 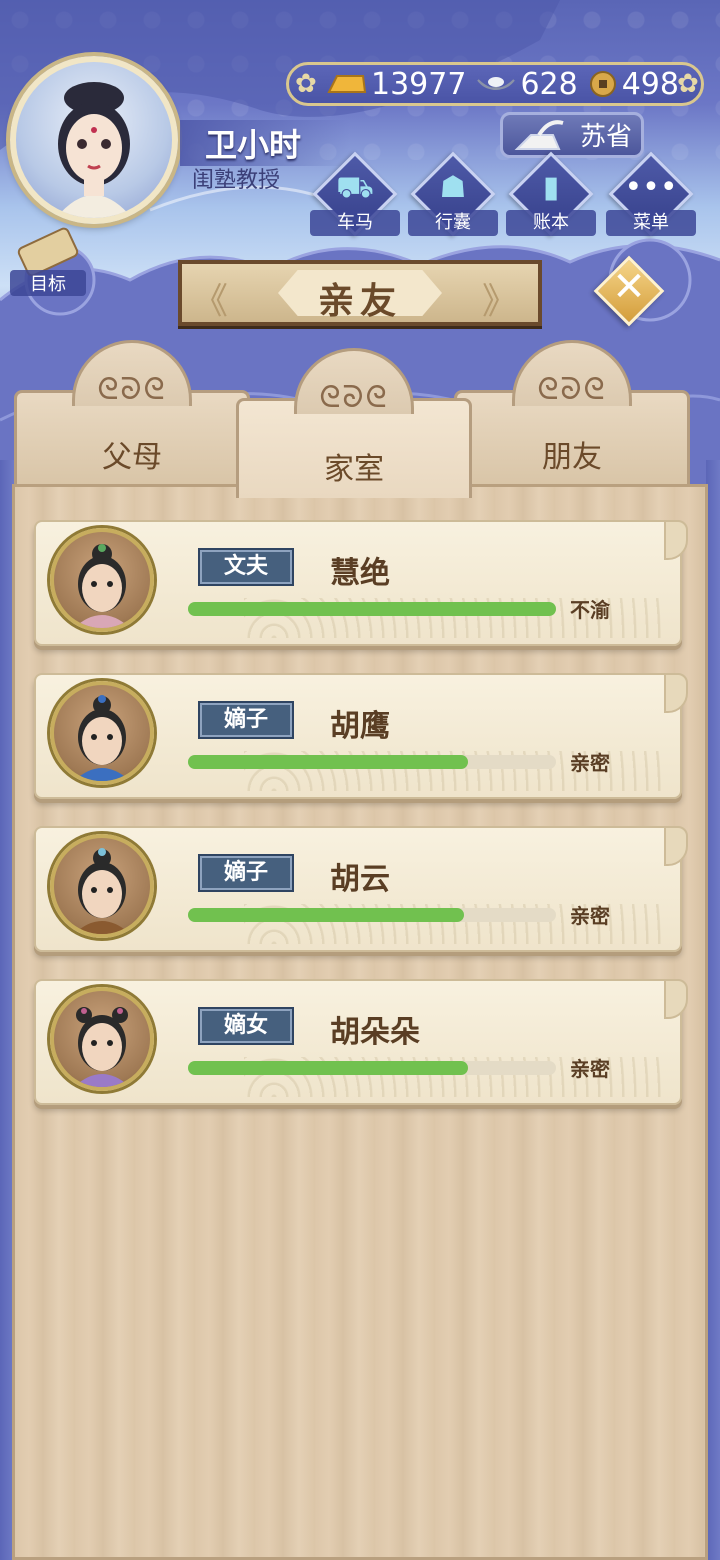 I want to click on tab-parents: ᘓᘐᘓ 父母, so click(x=132, y=415).